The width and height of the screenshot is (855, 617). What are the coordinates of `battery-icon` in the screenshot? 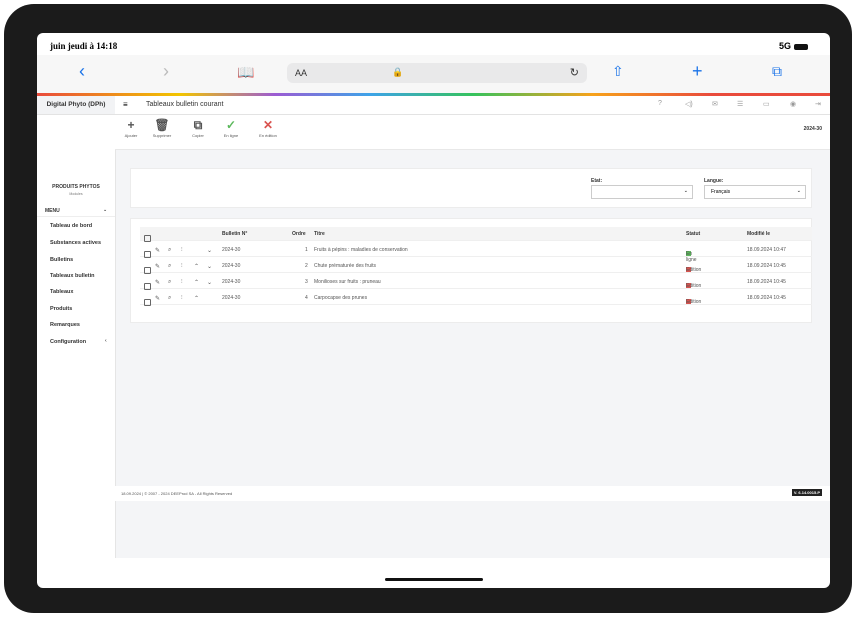 It's located at (801, 46).